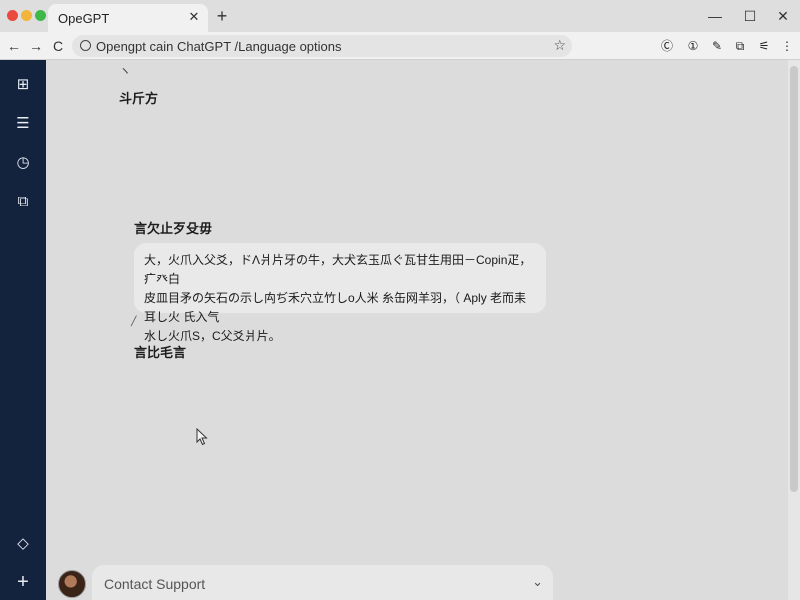 This screenshot has width=800, height=600. Describe the element at coordinates (537, 581) in the screenshot. I see `chevron-down-icon: ⌄` at that location.